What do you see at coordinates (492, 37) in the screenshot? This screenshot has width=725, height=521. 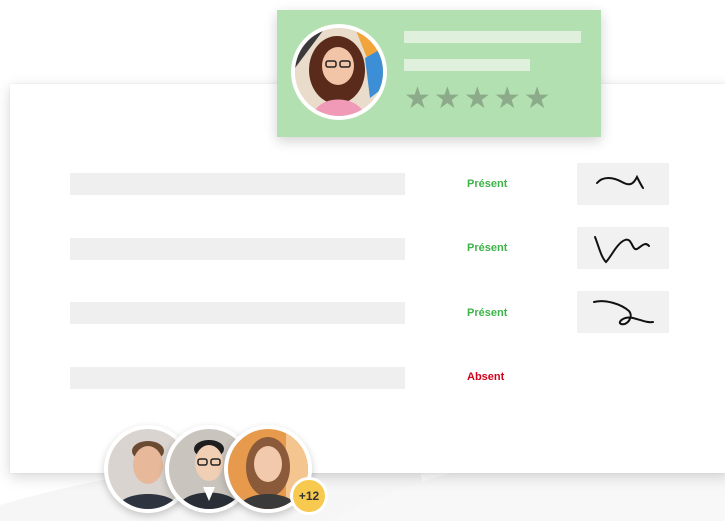 I see `name-placeholder` at bounding box center [492, 37].